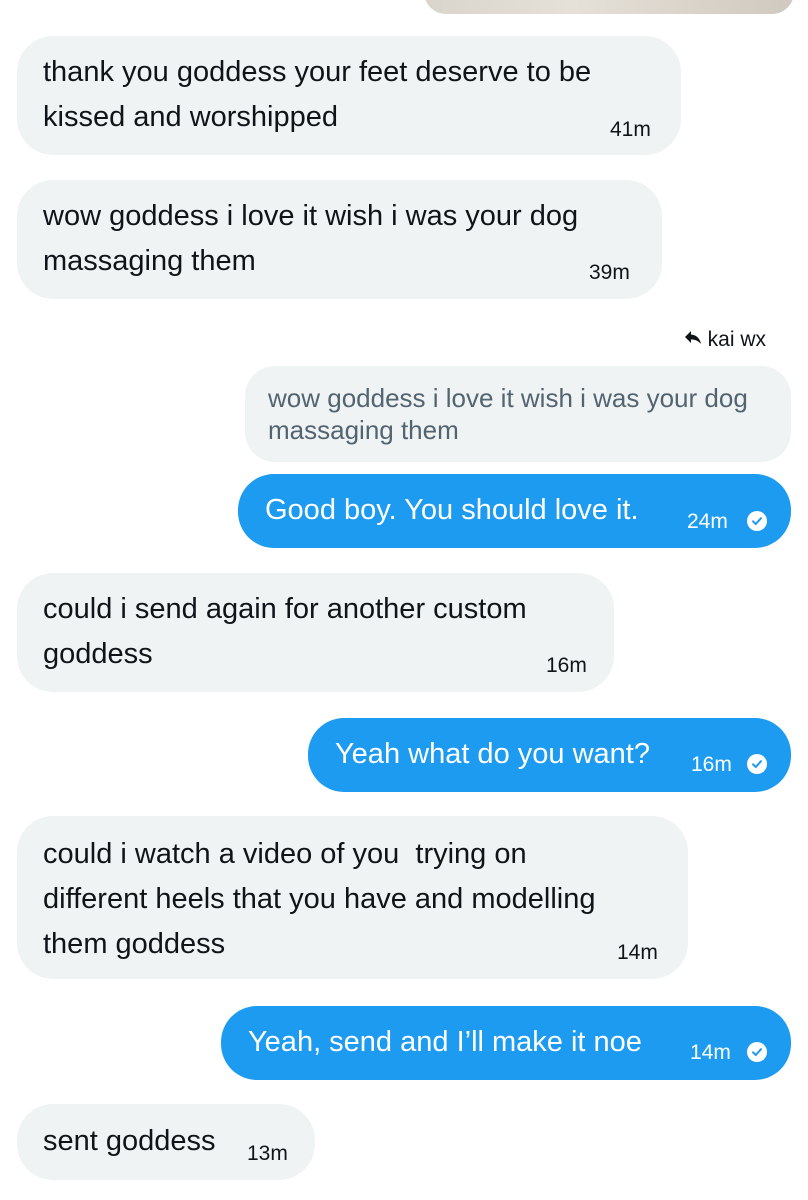 Image resolution: width=808 pixels, height=1200 pixels. Describe the element at coordinates (736, 339) in the screenshot. I see `reply-to-name: kai wx` at that location.